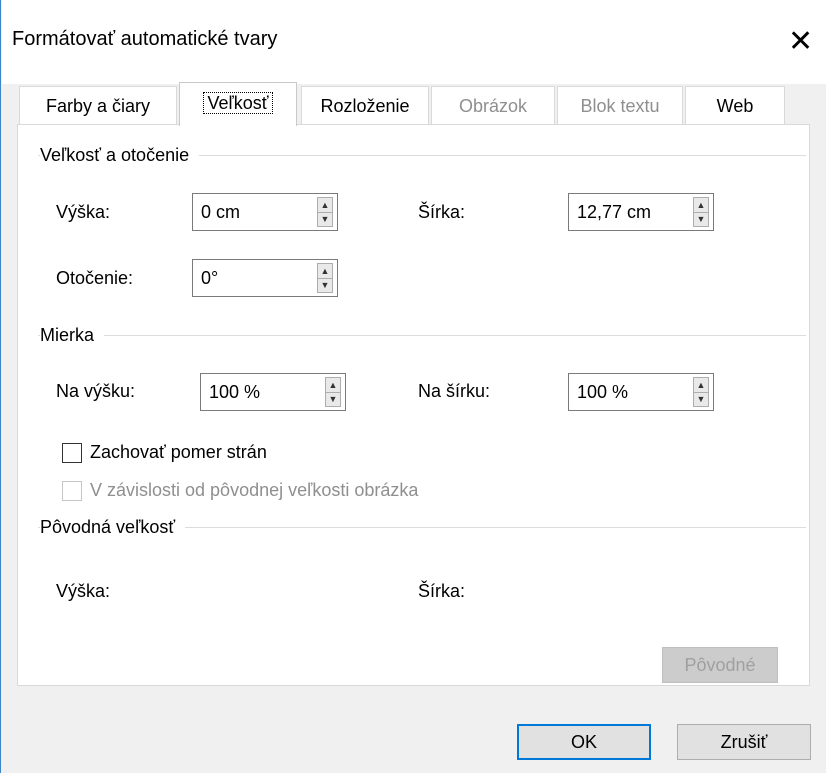 Image resolution: width=826 pixels, height=773 pixels. What do you see at coordinates (72, 453) in the screenshot?
I see `lock-aspect-checkbox` at bounding box center [72, 453].